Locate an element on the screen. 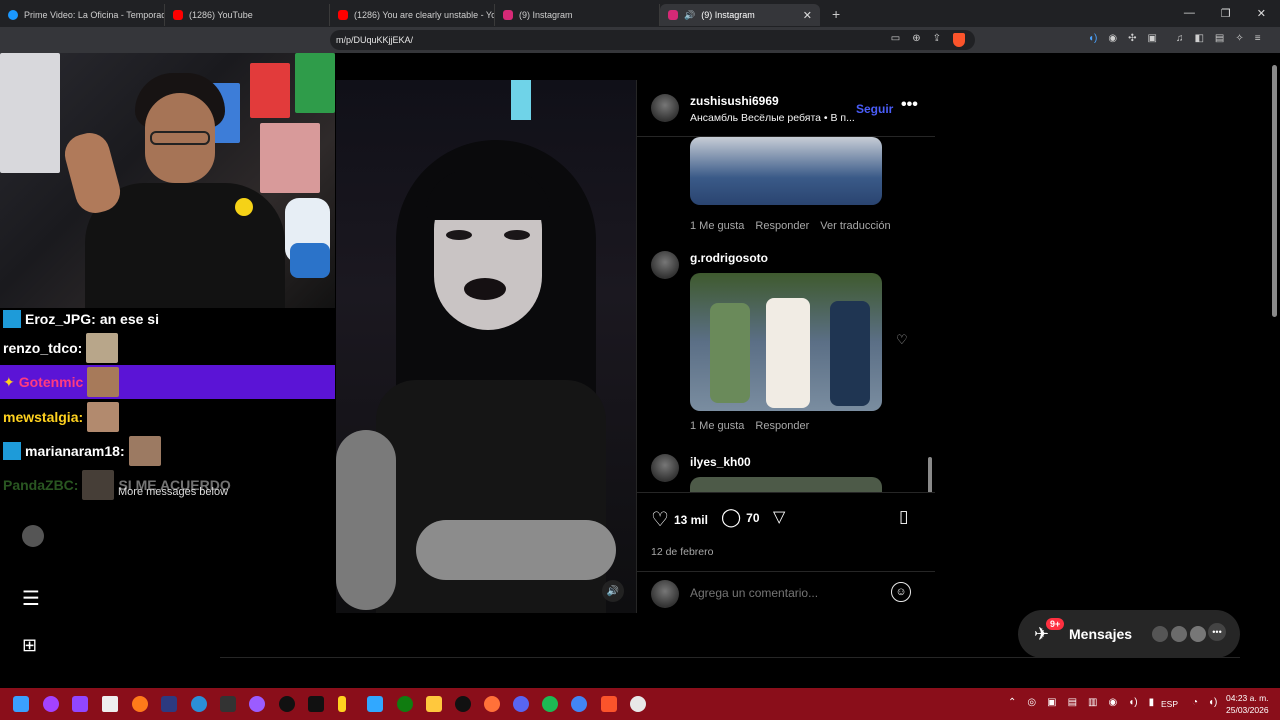 This screenshot has height=720, width=1280. commenter-username: g.rodrigosoto is located at coordinates (729, 258).